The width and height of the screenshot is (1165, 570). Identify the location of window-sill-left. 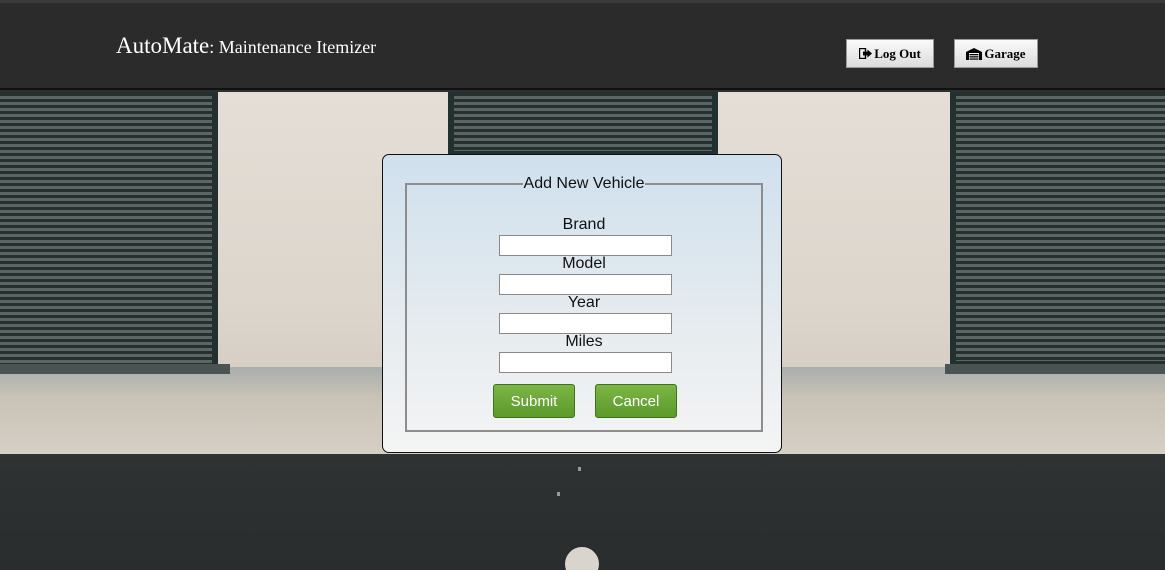
(115, 369).